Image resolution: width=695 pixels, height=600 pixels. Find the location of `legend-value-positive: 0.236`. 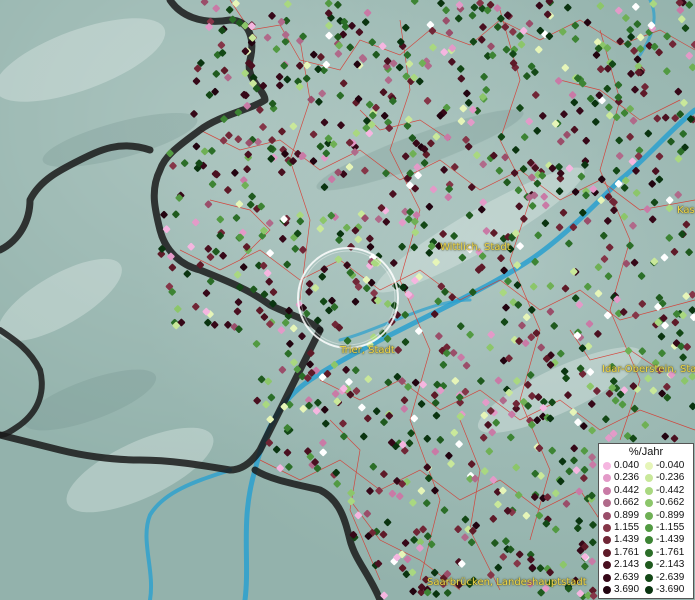

legend-value-positive: 0.236 is located at coordinates (627, 478).